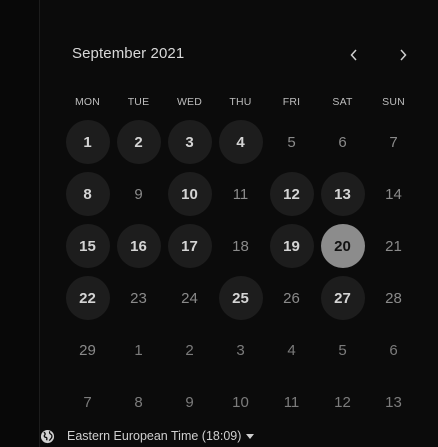  I want to click on weekday-sat: SAT, so click(342, 102).